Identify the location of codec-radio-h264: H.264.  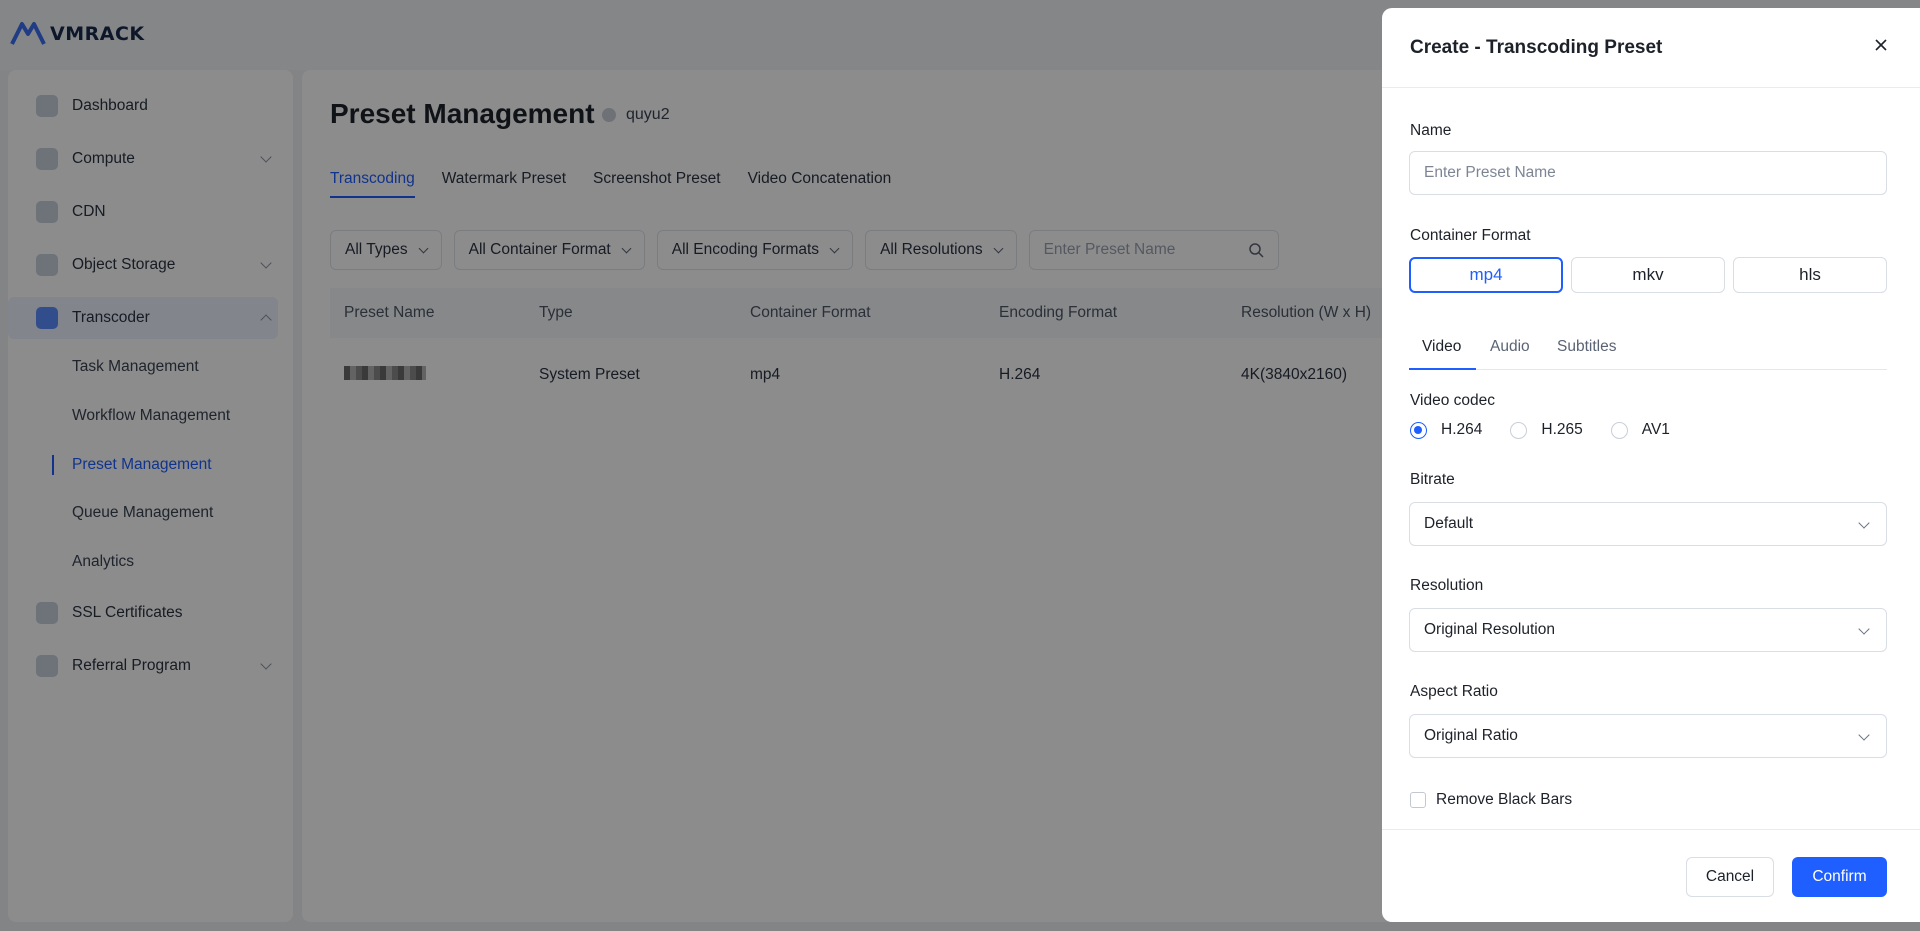
(1446, 430).